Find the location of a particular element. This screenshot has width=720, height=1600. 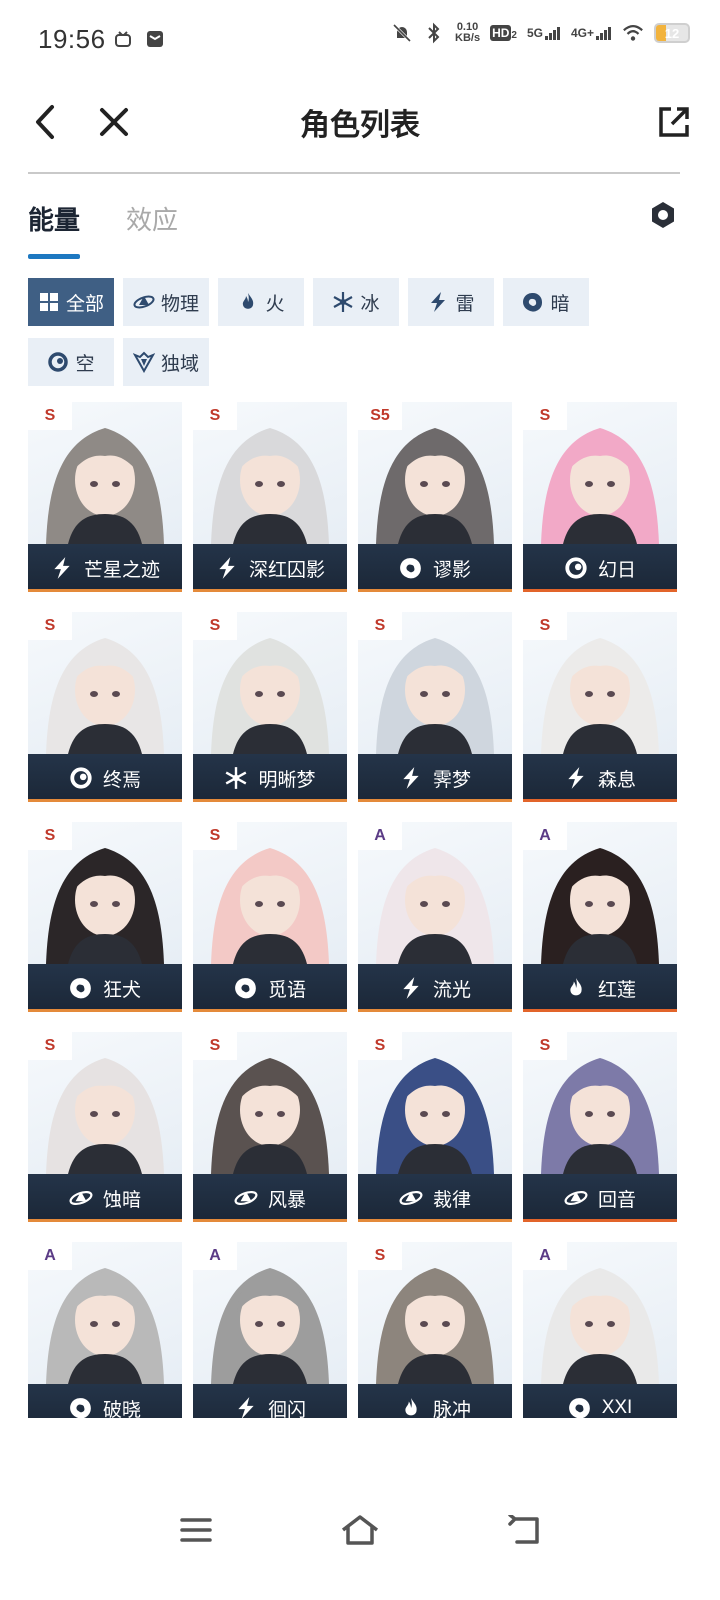

character-name-bar: 破晓 is located at coordinates (105, 1401).